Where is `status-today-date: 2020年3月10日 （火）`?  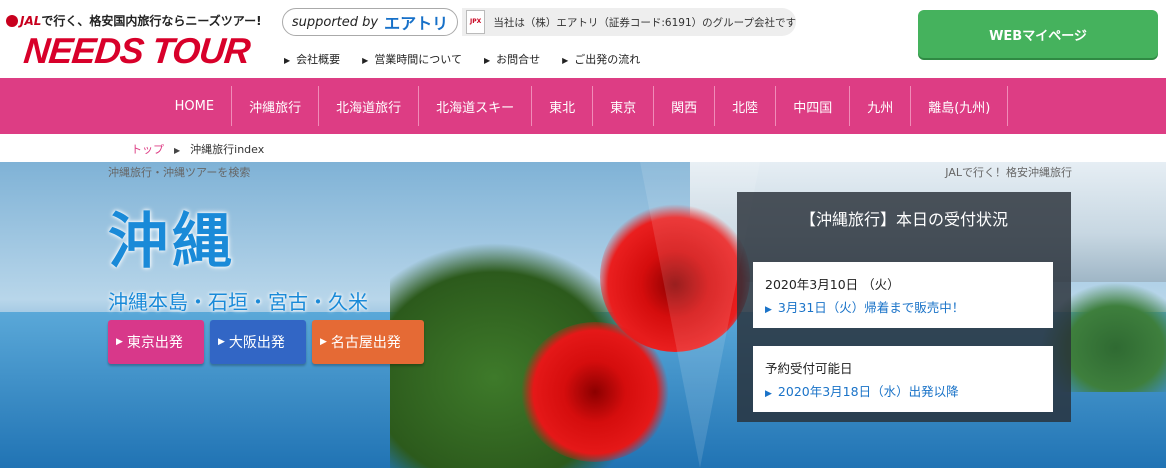
status-today-date: 2020年3月10日 （火） is located at coordinates (832, 284).